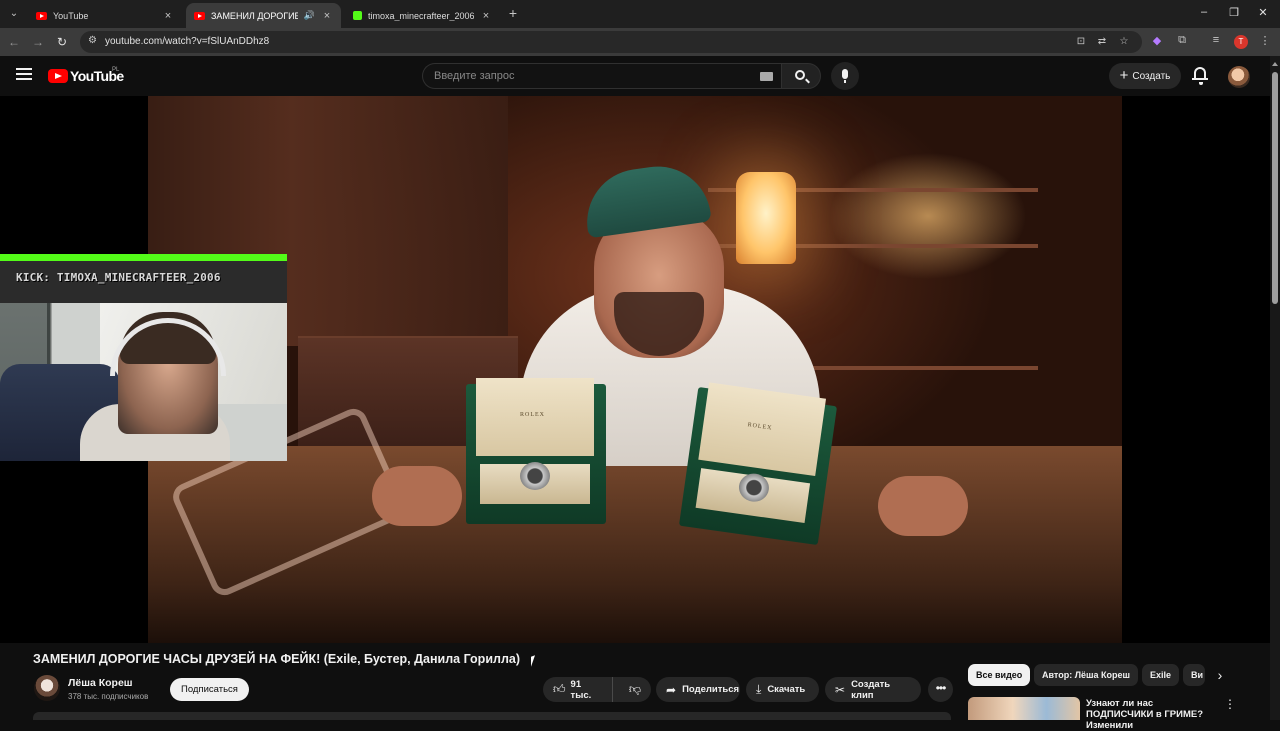 The width and height of the screenshot is (1280, 731). I want to click on address-bar: ⚙ youtube.com/watch?v=fSlUAnDDhz8 ⊡ ⇄ ☆, so click(611, 42).